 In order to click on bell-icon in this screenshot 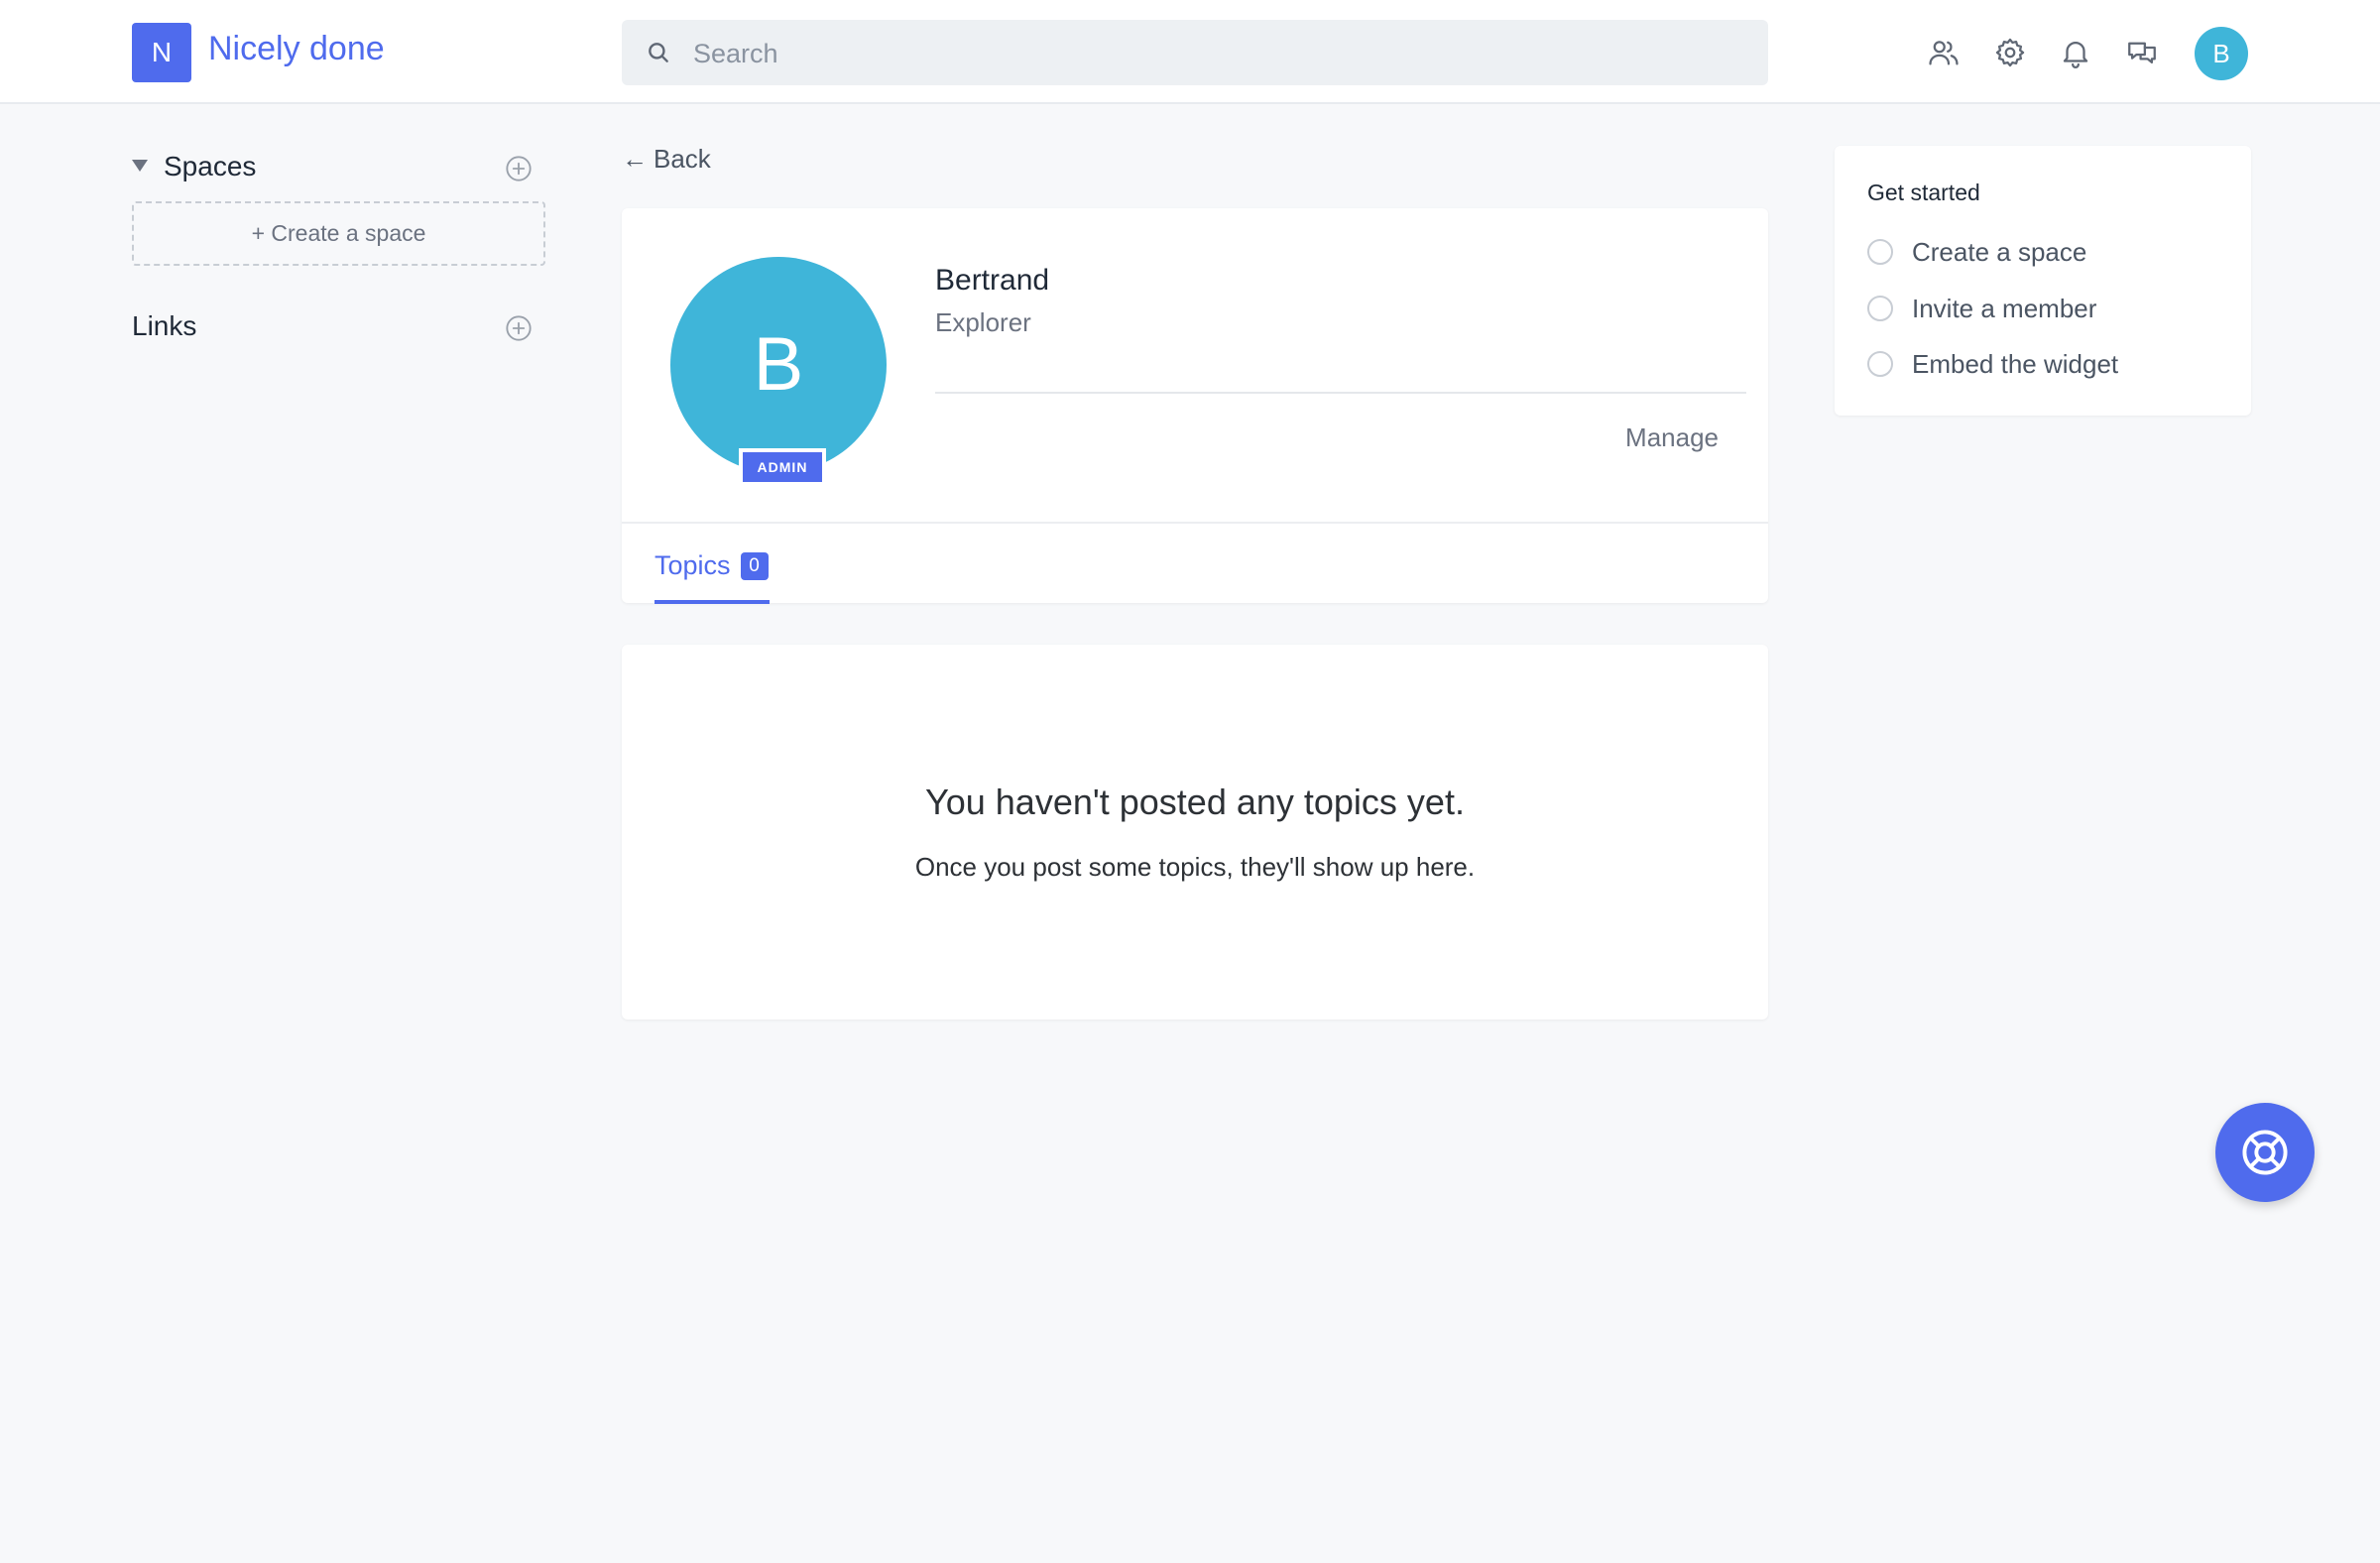, I will do `click(2075, 53)`.